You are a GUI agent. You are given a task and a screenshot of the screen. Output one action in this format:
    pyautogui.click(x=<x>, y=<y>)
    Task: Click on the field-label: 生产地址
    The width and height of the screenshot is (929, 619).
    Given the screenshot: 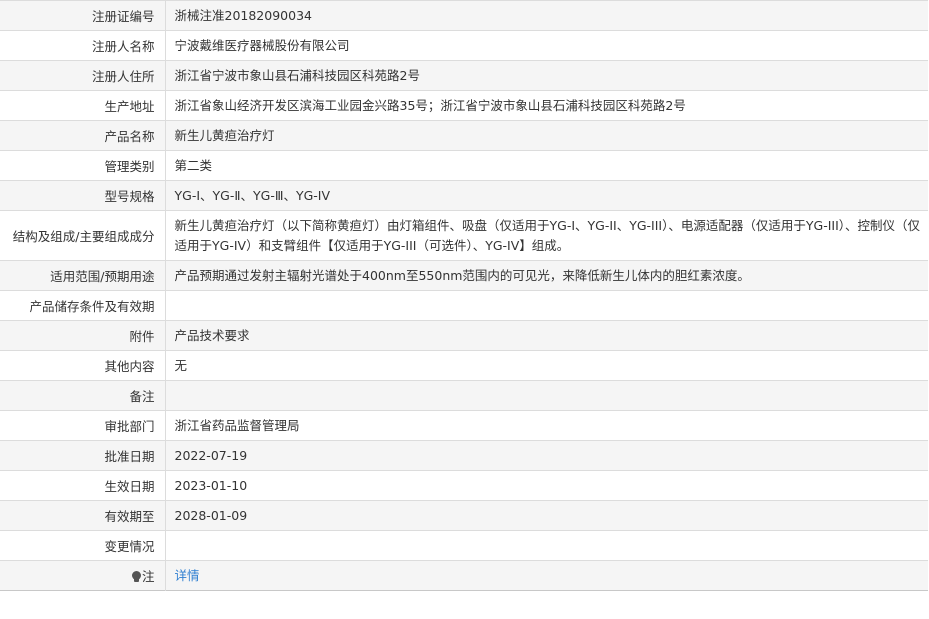 What is the action you would take?
    pyautogui.click(x=83, y=105)
    